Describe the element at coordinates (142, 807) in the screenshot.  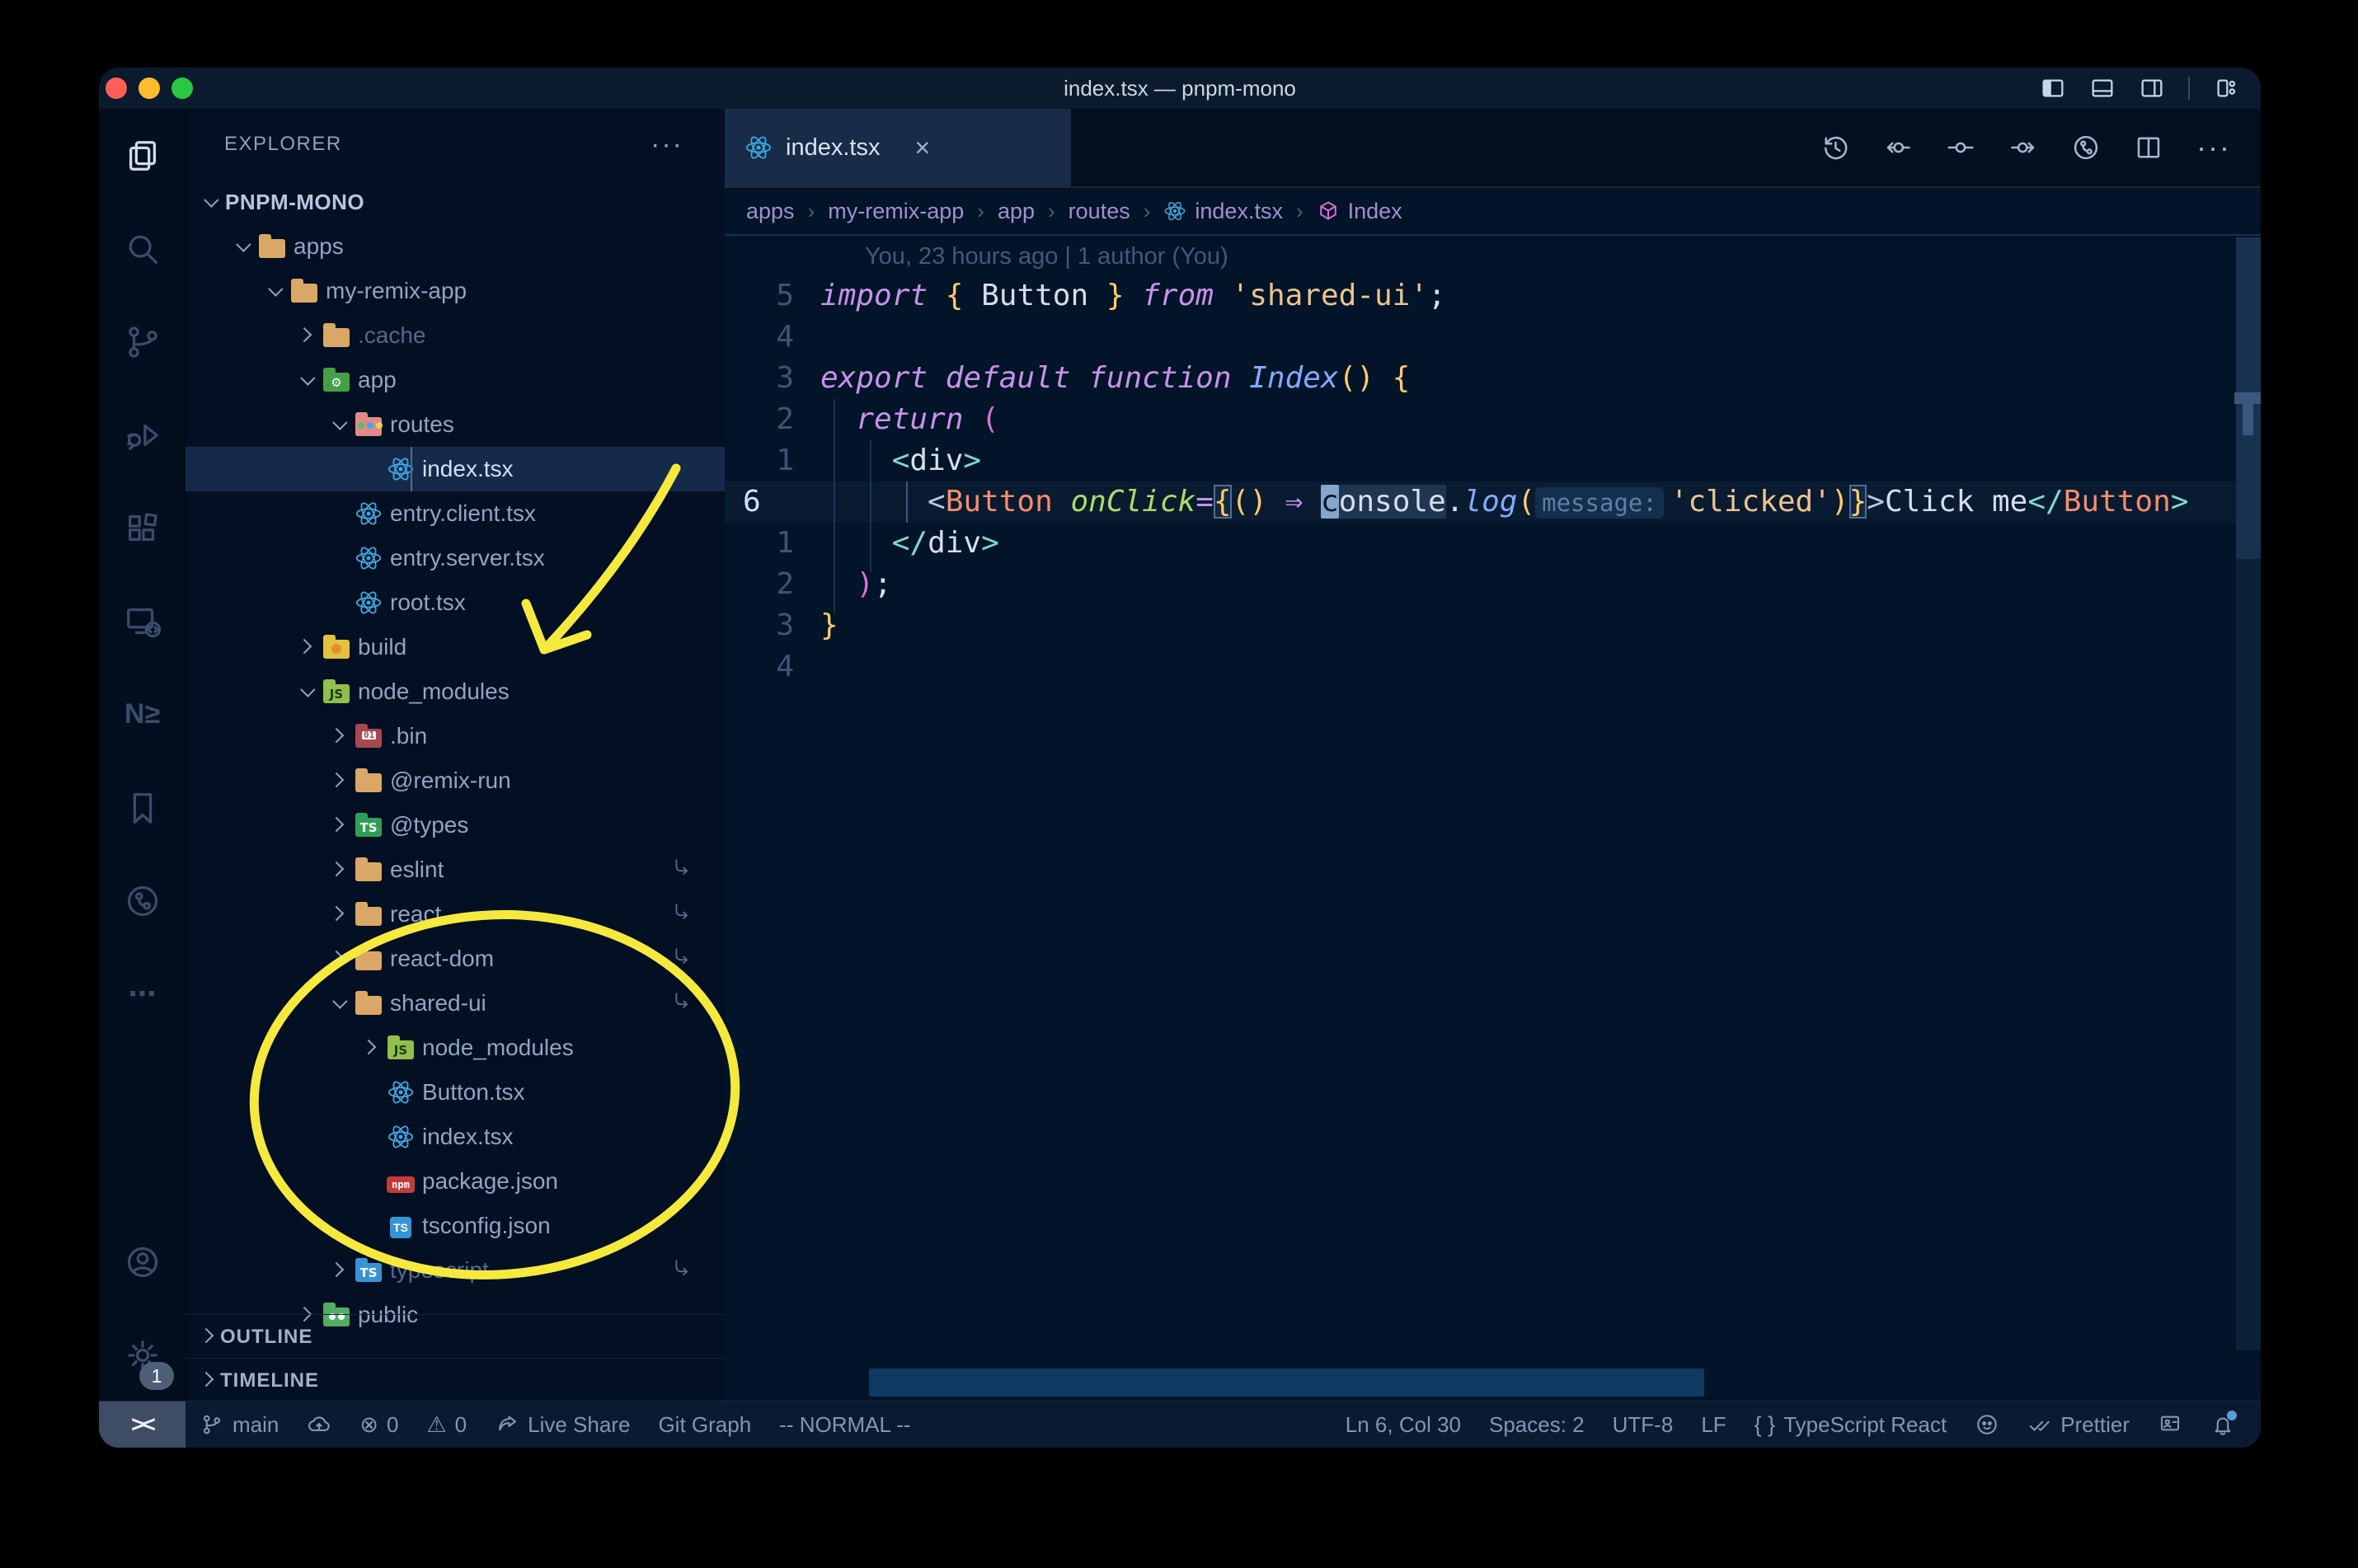
I see `activity-item-bookmarks` at that location.